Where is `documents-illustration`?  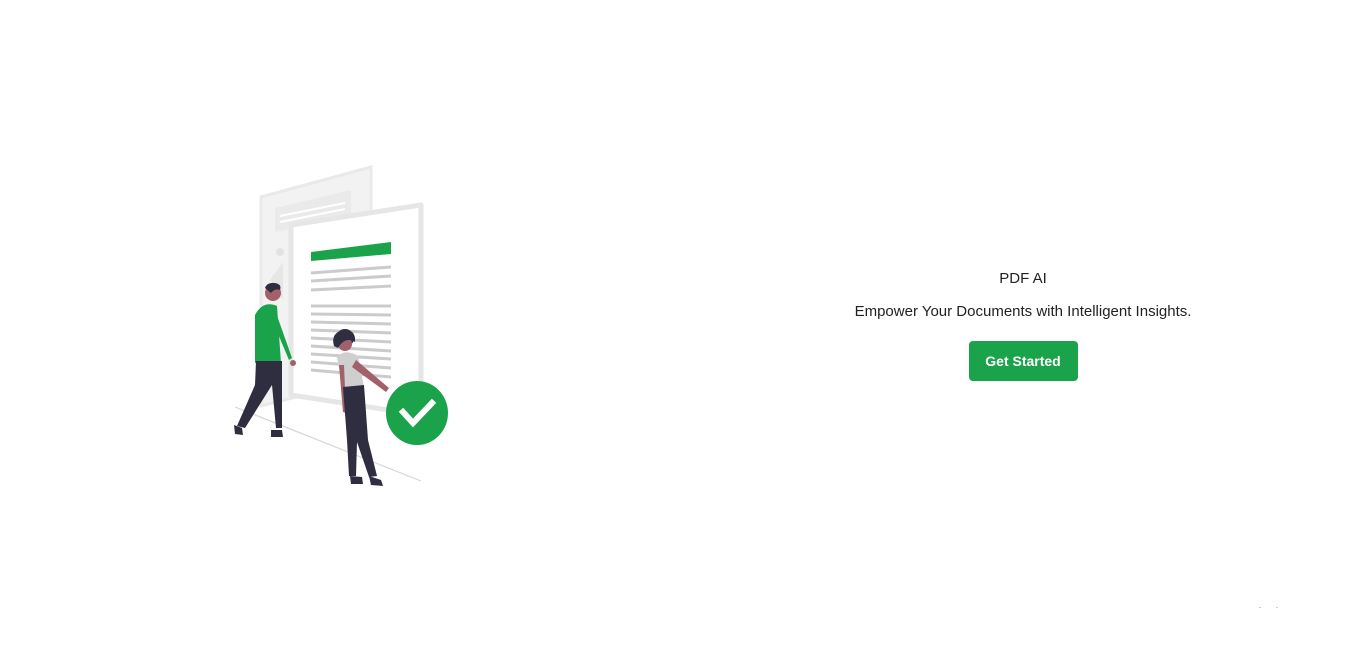
documents-illustration is located at coordinates (345, 327).